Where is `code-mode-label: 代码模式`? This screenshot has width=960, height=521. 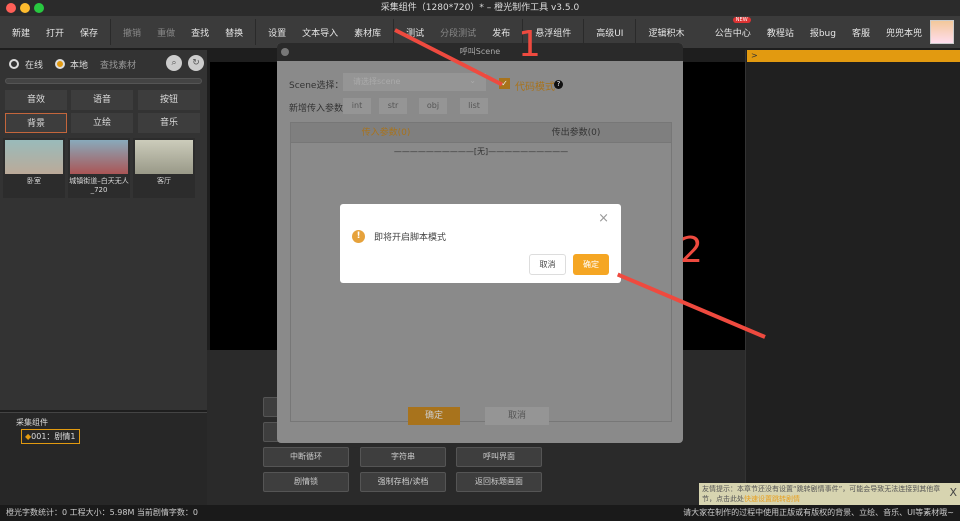 code-mode-label: 代码模式 is located at coordinates (535, 87).